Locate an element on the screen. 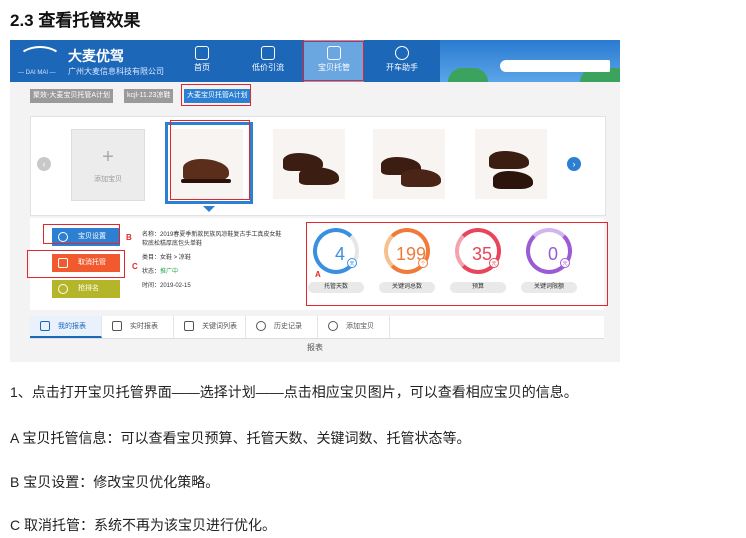  tab-label: 历史记录 is located at coordinates (288, 326).